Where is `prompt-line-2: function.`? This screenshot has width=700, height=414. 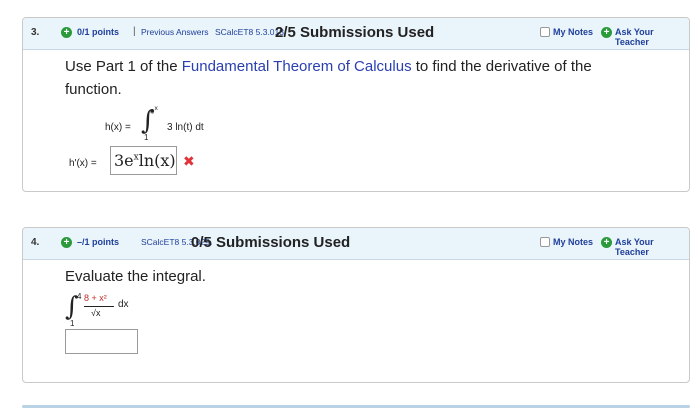
prompt-line-2: function. is located at coordinates (93, 89).